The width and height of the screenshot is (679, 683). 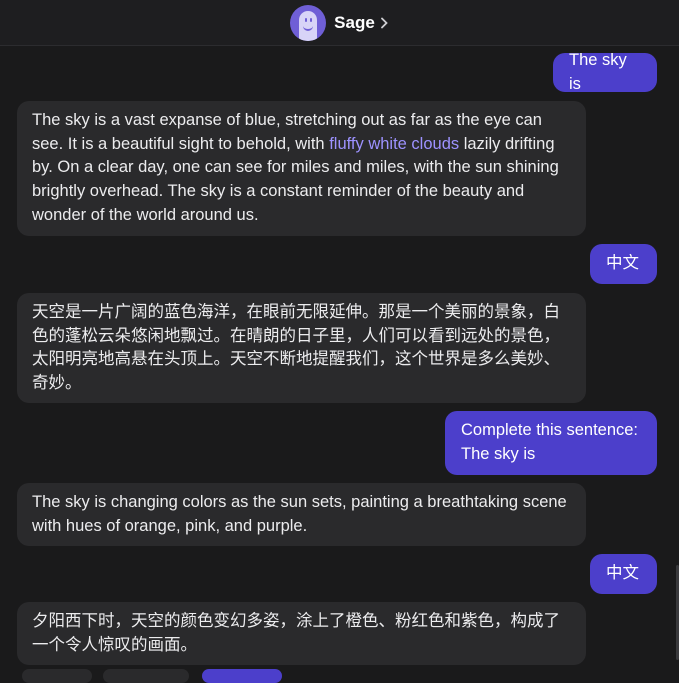 I want to click on bot-avatar, so click(x=308, y=22).